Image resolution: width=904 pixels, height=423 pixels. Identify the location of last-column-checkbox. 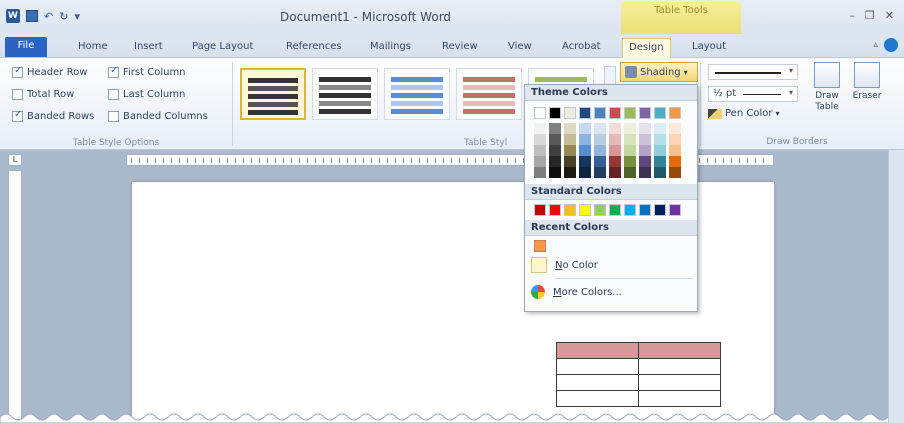
(113, 94).